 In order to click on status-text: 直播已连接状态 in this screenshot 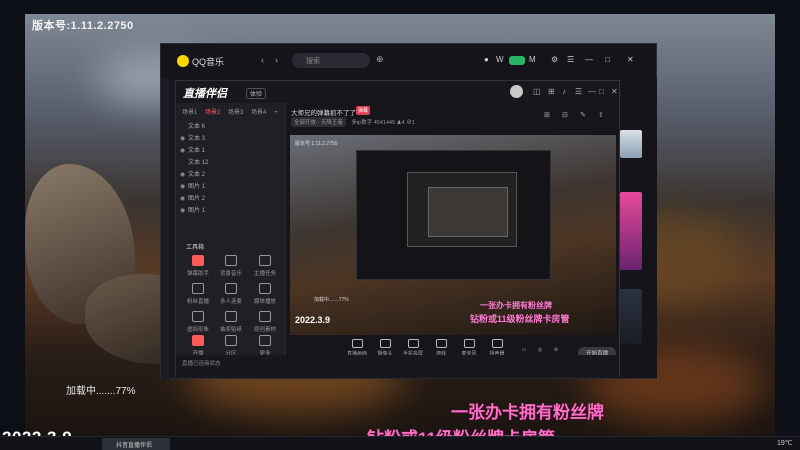, I will do `click(201, 364)`.